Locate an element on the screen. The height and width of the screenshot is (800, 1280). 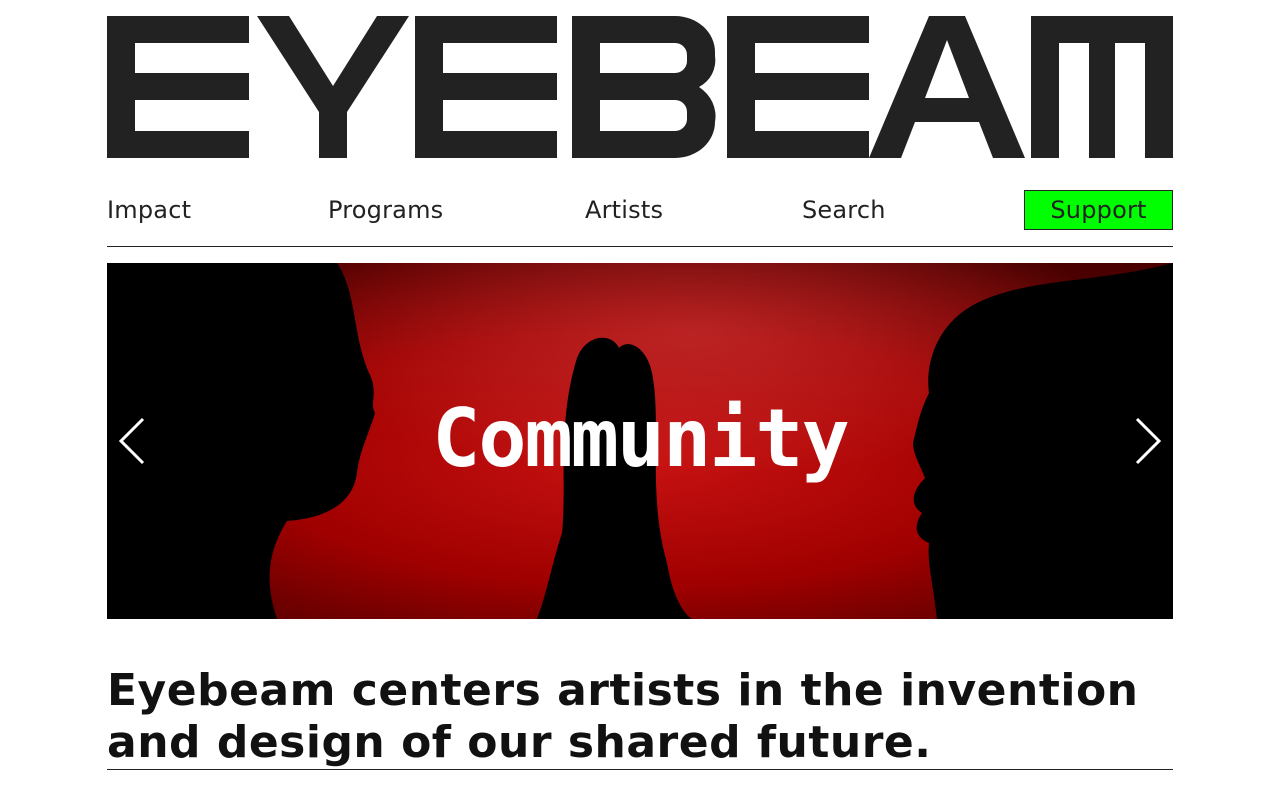
chevron-left-icon is located at coordinates (131, 441).